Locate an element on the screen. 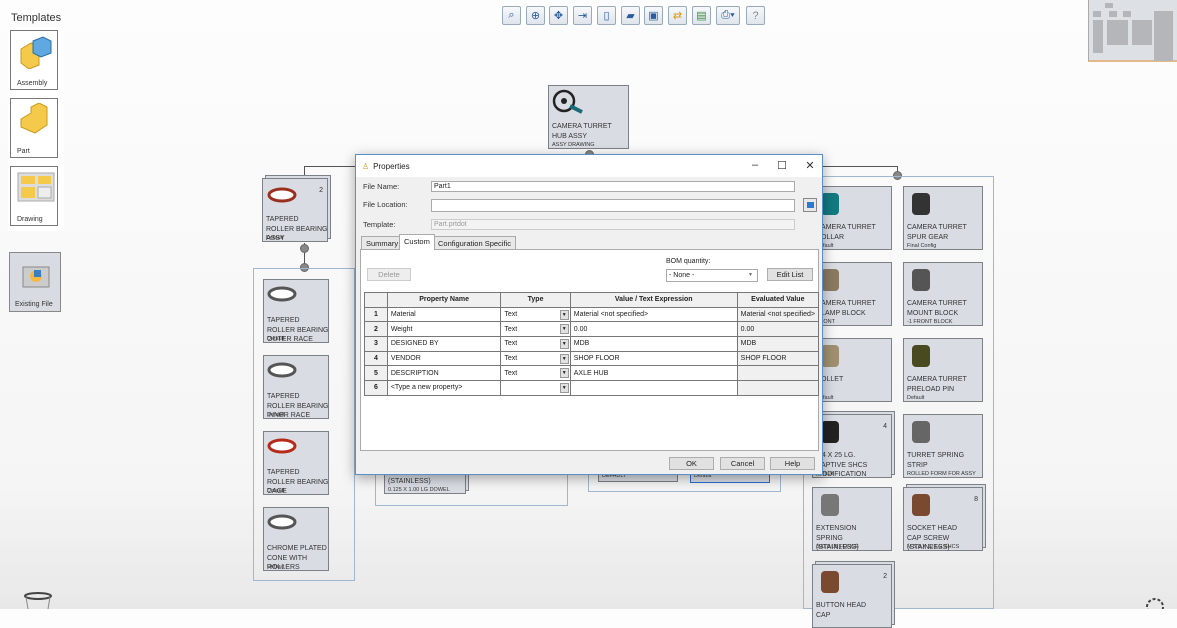  value-cell: AXLE HUB is located at coordinates (653, 373).